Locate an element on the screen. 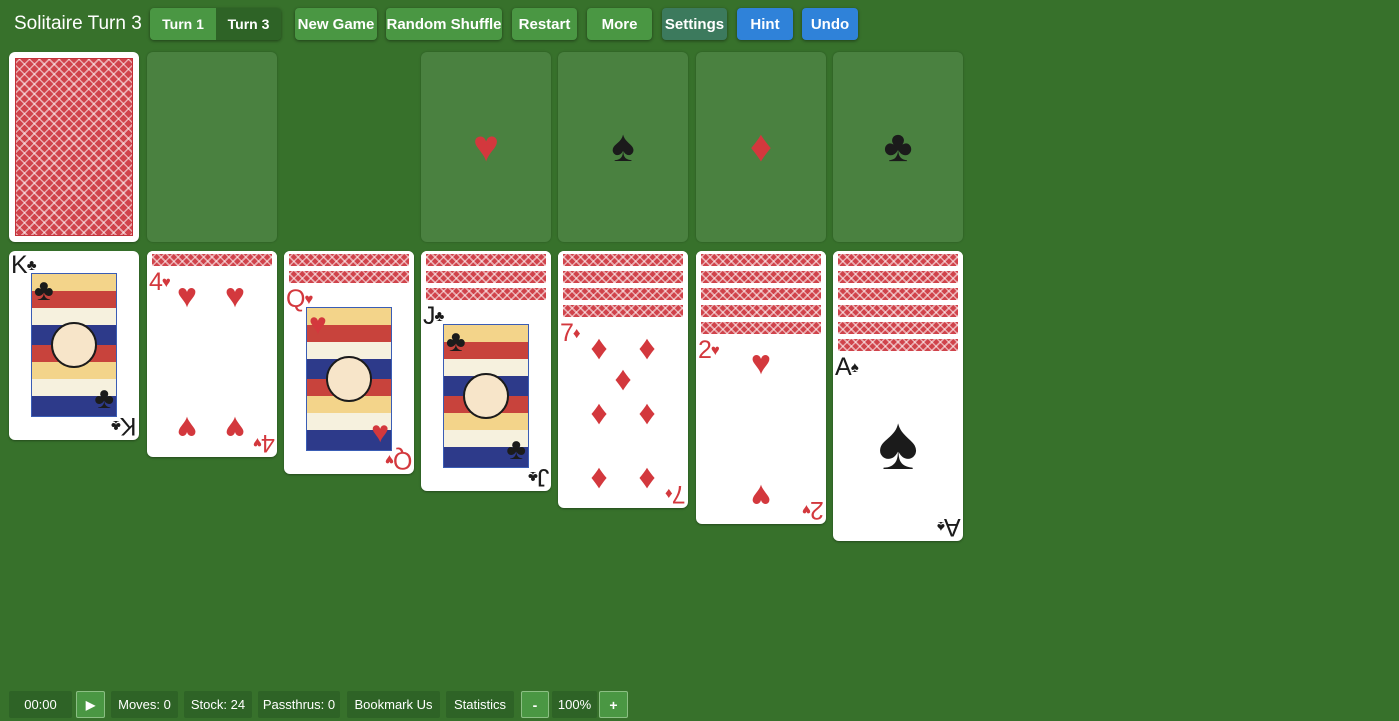 Image resolution: width=1399 pixels, height=721 pixels. more-button: More is located at coordinates (619, 24).